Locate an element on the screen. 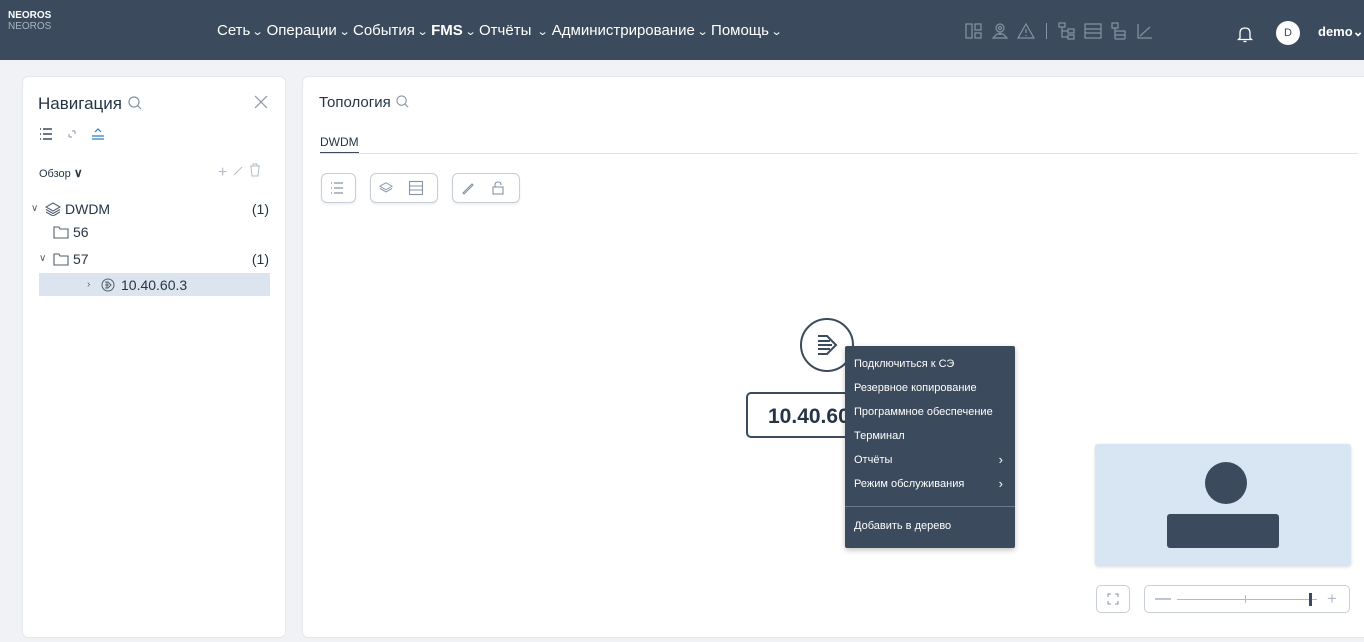 The height and width of the screenshot is (642, 1364). lock-icon is located at coordinates (498, 188).